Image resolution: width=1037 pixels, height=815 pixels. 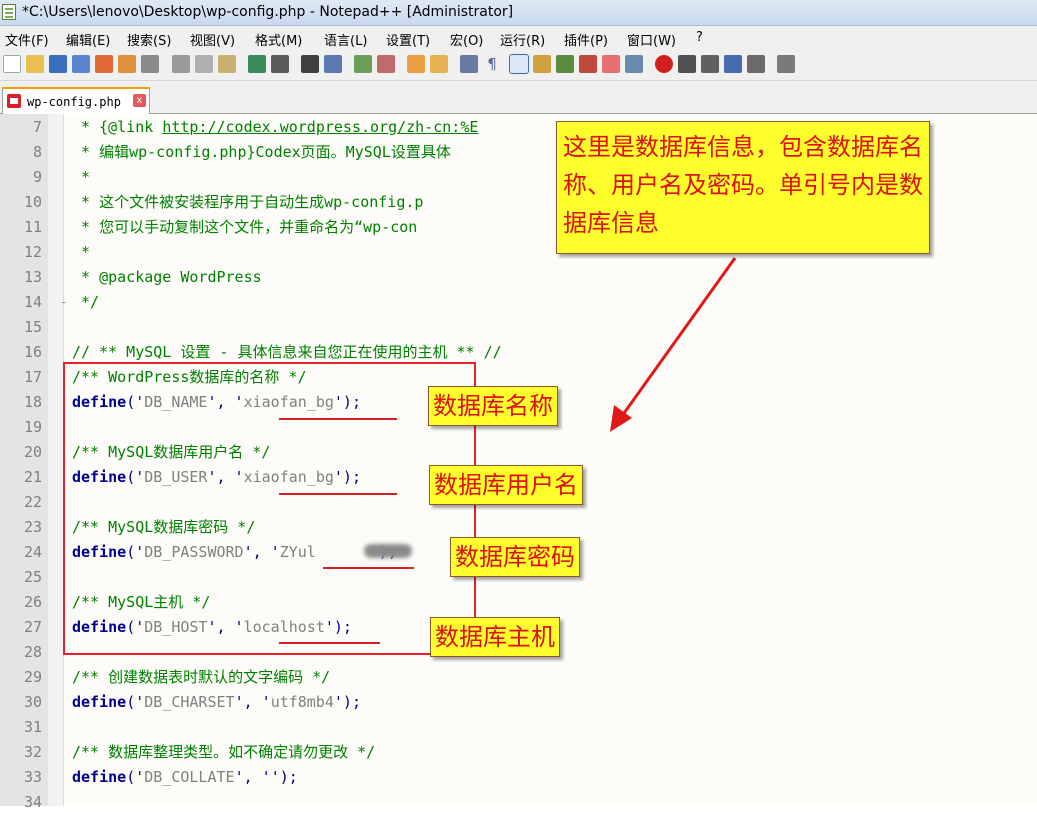 I want to click on callout-db-user: 数据库用户名, so click(x=506, y=485).